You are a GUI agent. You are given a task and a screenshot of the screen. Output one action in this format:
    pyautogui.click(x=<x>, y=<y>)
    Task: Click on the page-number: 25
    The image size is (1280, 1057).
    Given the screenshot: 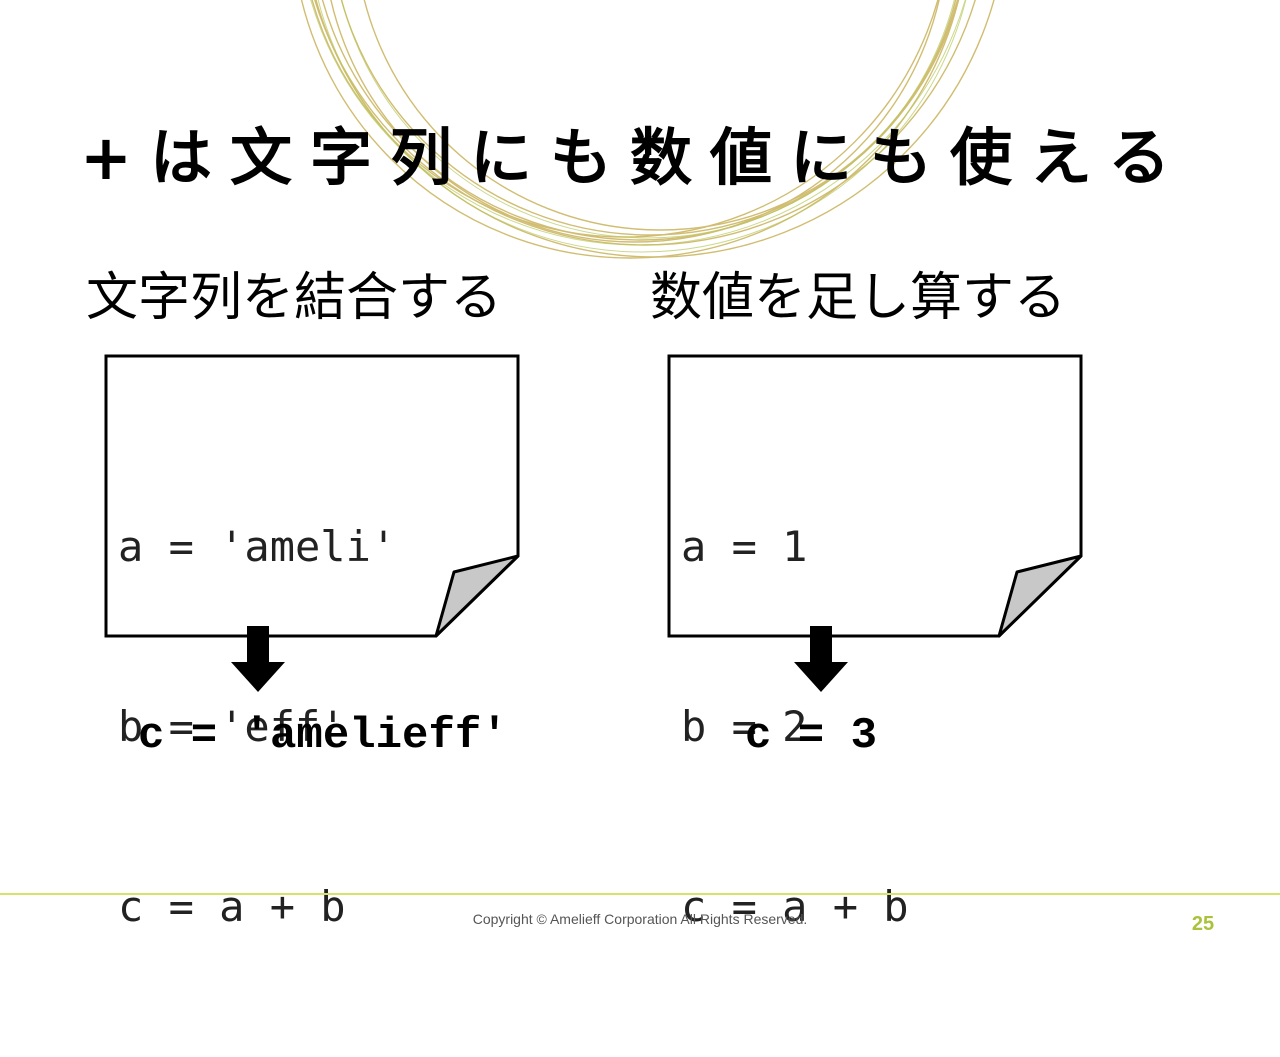 What is the action you would take?
    pyautogui.click(x=1203, y=924)
    